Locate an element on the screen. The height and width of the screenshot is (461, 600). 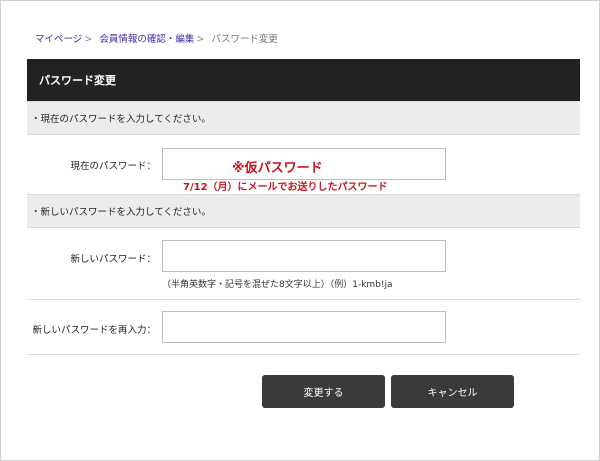
temporary-password-note: ※仮パスワード is located at coordinates (277, 168).